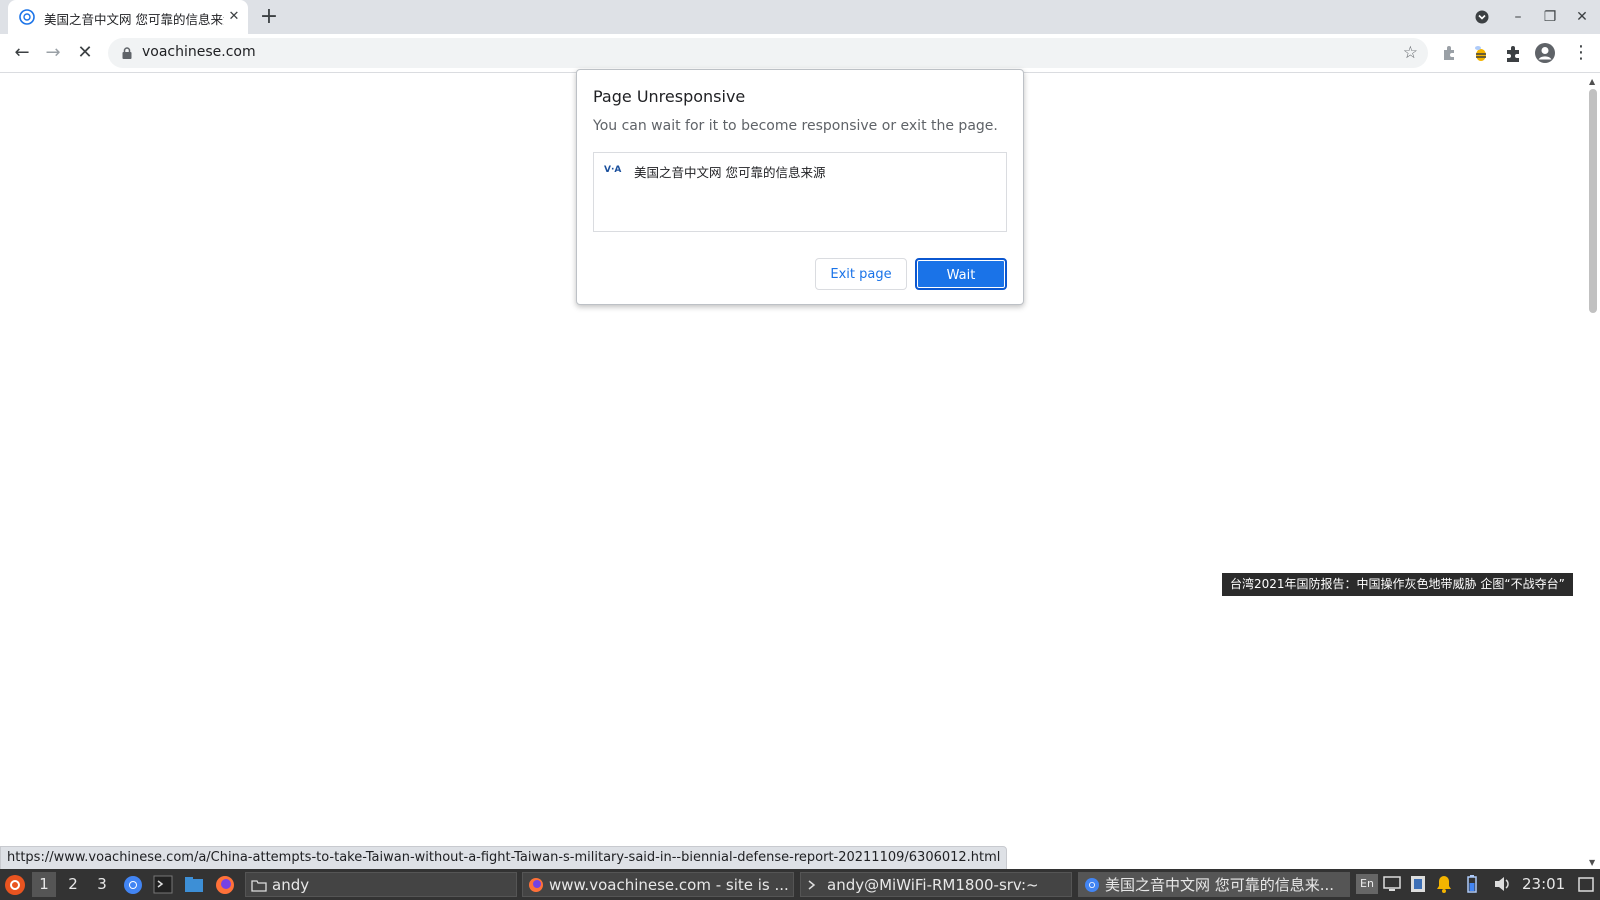  I want to click on wait-button: Wait, so click(961, 274).